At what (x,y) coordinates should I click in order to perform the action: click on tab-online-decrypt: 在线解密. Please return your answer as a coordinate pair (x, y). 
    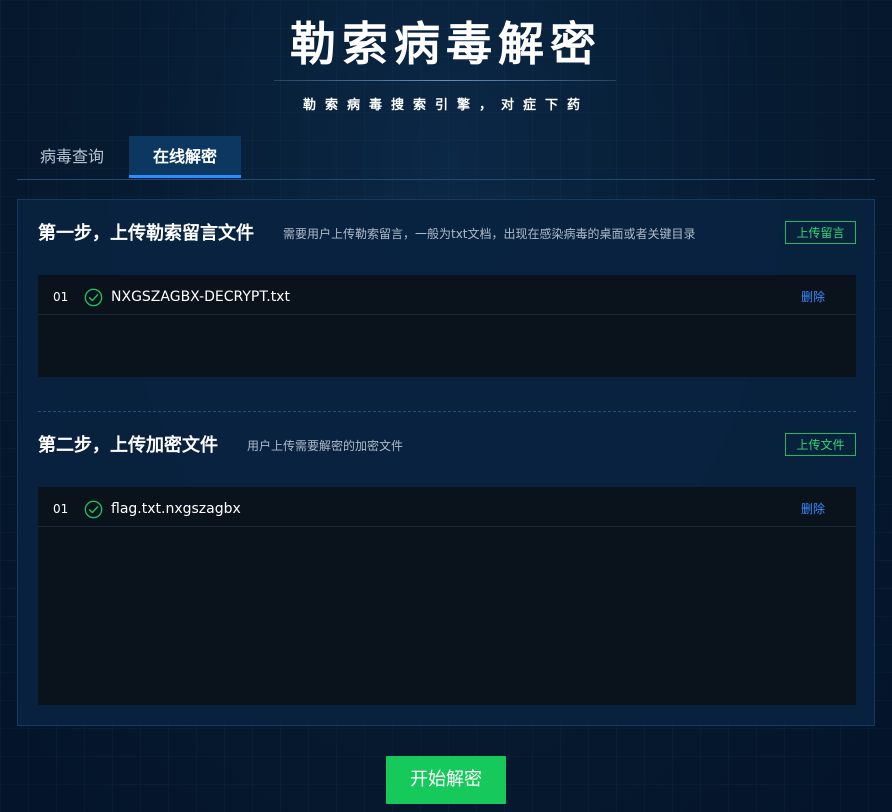
    Looking at the image, I should click on (185, 157).